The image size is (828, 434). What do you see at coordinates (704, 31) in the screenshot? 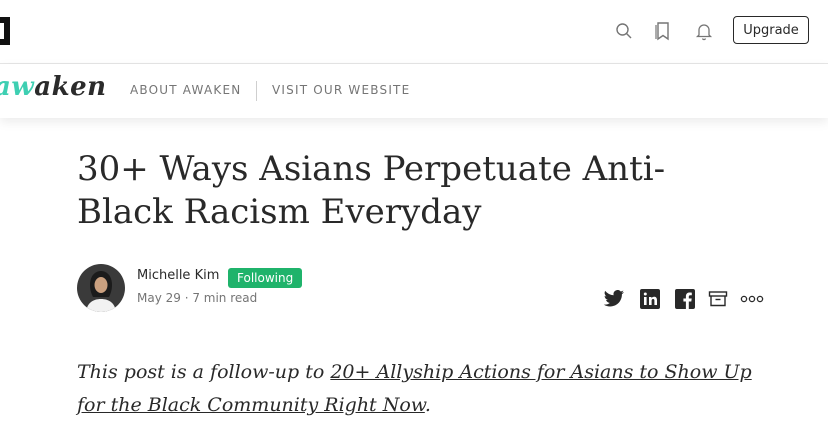
I see `bell-icon` at bounding box center [704, 31].